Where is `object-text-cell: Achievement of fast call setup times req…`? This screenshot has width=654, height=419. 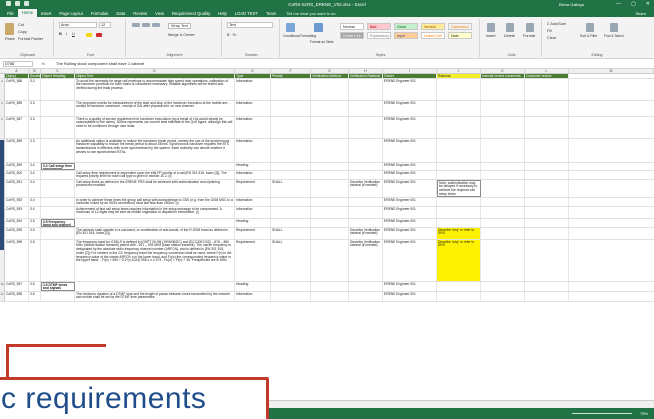
object-text-cell: Achievement of fast call setup times req… is located at coordinates (155, 212).